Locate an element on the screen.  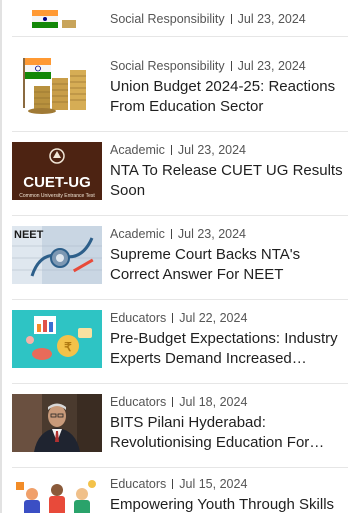
article-thumbnail: NEET is located at coordinates (57, 255).